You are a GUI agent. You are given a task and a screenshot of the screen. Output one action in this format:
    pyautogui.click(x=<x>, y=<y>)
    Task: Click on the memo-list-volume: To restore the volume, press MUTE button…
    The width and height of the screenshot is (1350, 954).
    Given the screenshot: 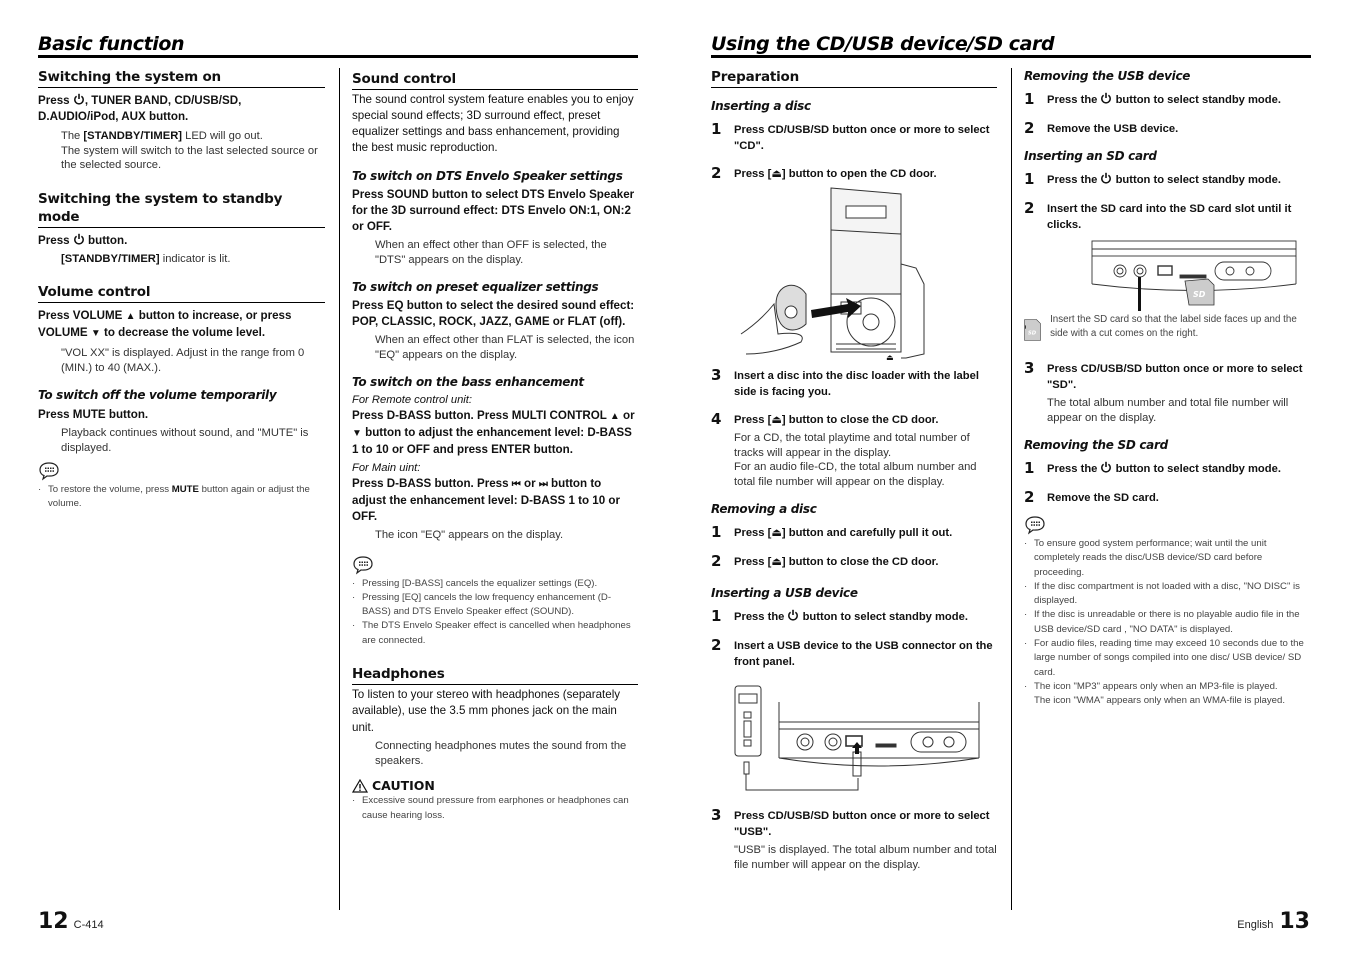 What is the action you would take?
    pyautogui.click(x=181, y=497)
    